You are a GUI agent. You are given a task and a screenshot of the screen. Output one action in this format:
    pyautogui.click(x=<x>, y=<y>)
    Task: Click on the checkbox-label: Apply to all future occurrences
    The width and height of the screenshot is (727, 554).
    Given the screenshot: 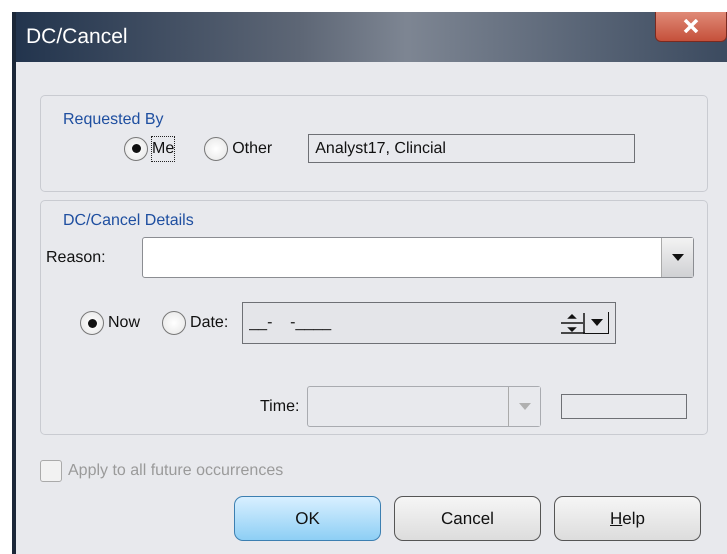 What is the action you would take?
    pyautogui.click(x=176, y=471)
    